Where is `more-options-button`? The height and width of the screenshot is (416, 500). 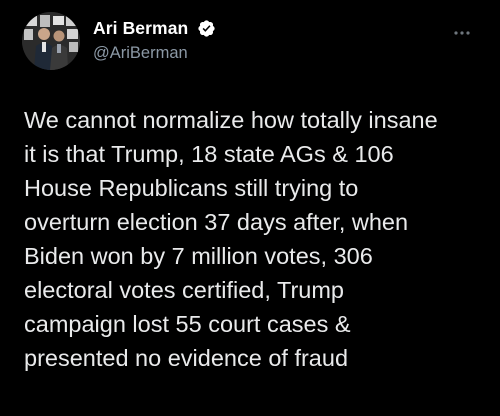
more-options-button is located at coordinates (462, 33).